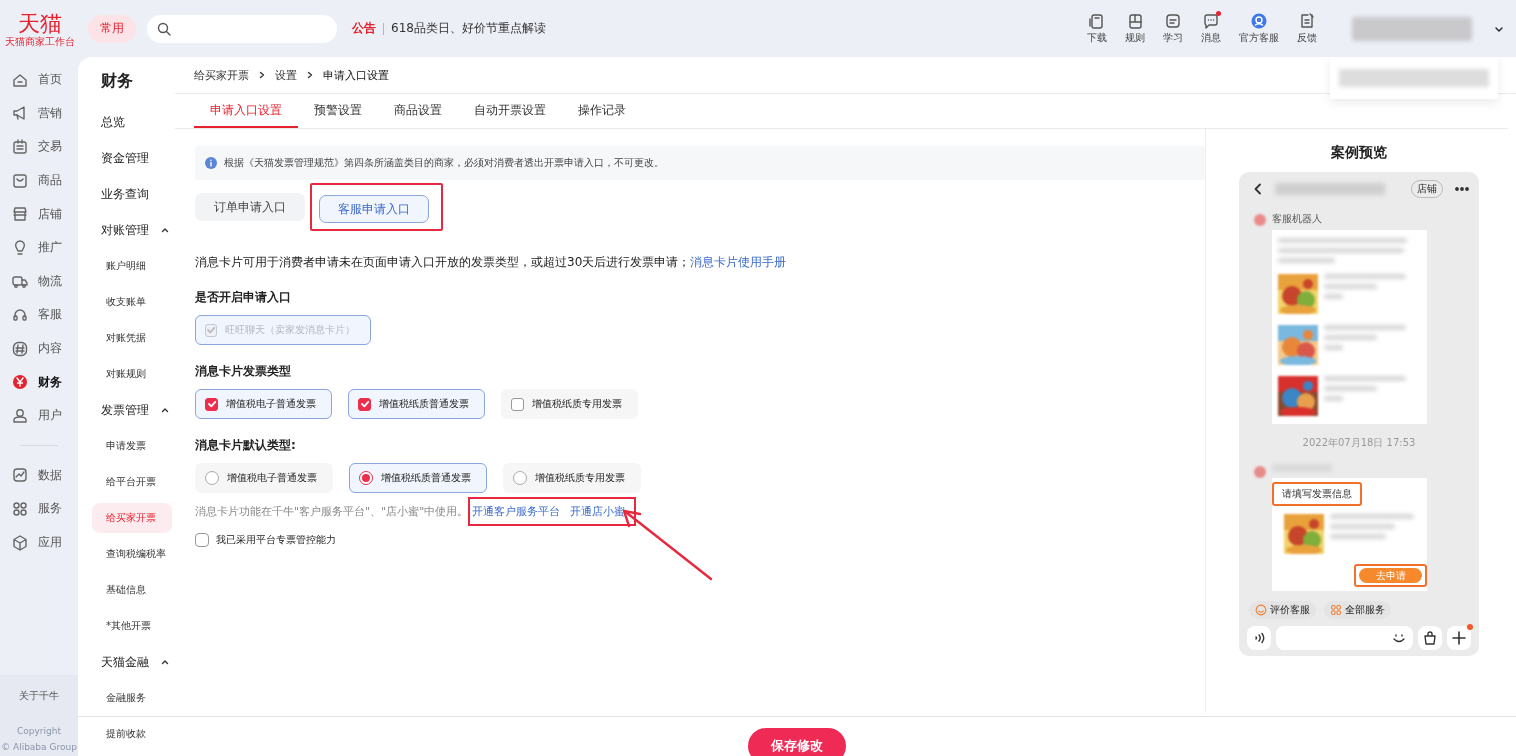 The width and height of the screenshot is (1516, 756). What do you see at coordinates (39, 415) in the screenshot?
I see `nav-item: 用户` at bounding box center [39, 415].